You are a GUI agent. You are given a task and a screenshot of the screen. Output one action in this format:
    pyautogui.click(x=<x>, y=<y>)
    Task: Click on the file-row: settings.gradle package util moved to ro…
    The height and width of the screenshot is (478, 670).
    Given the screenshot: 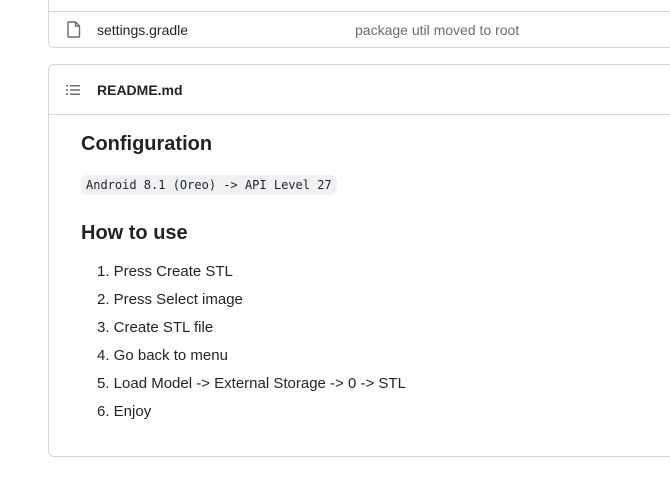 What is the action you would take?
    pyautogui.click(x=359, y=29)
    